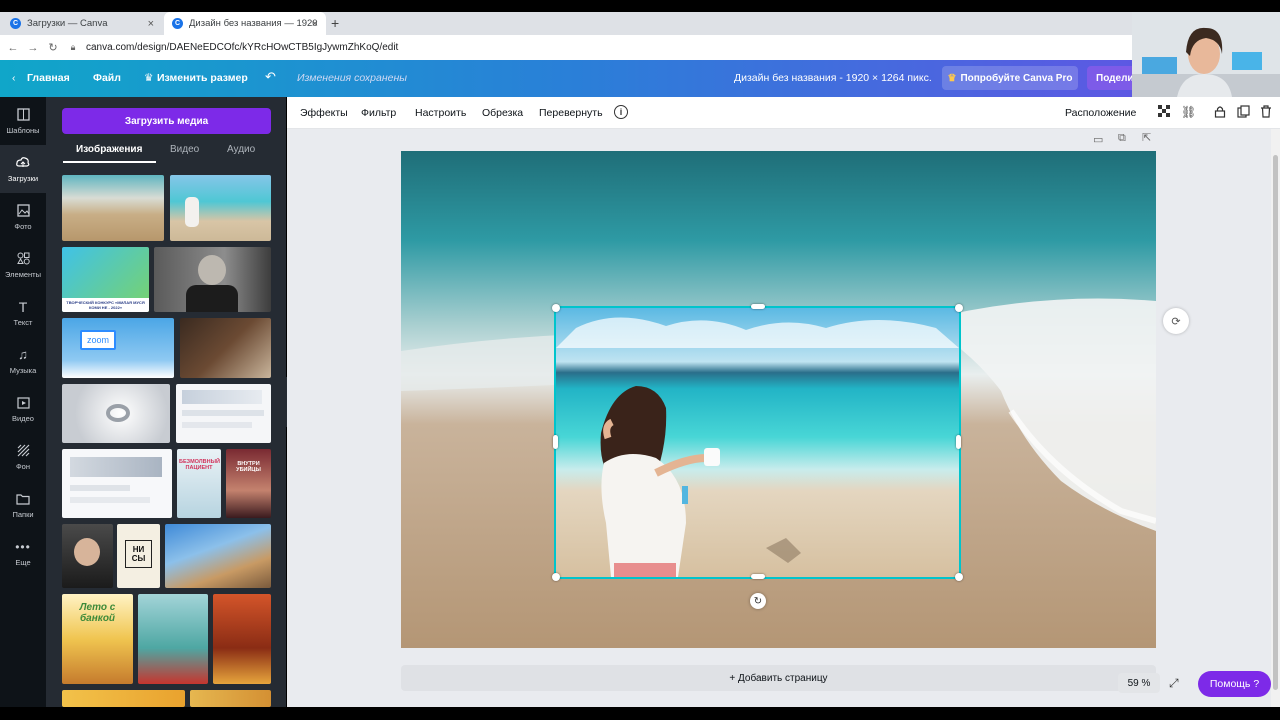 The image size is (1280, 720). Describe the element at coordinates (173, 639) in the screenshot. I see `upload-thumbnail-book-canning` at that location.